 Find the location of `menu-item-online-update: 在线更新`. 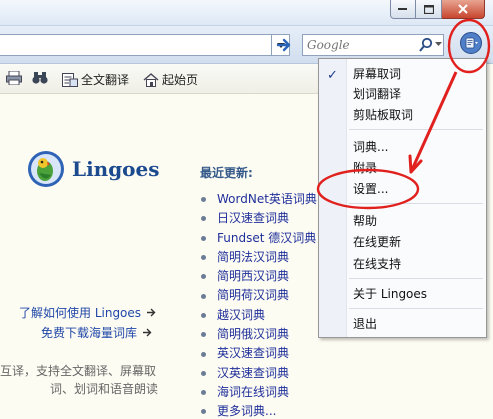

menu-item-online-update: 在线更新 is located at coordinates (377, 242).